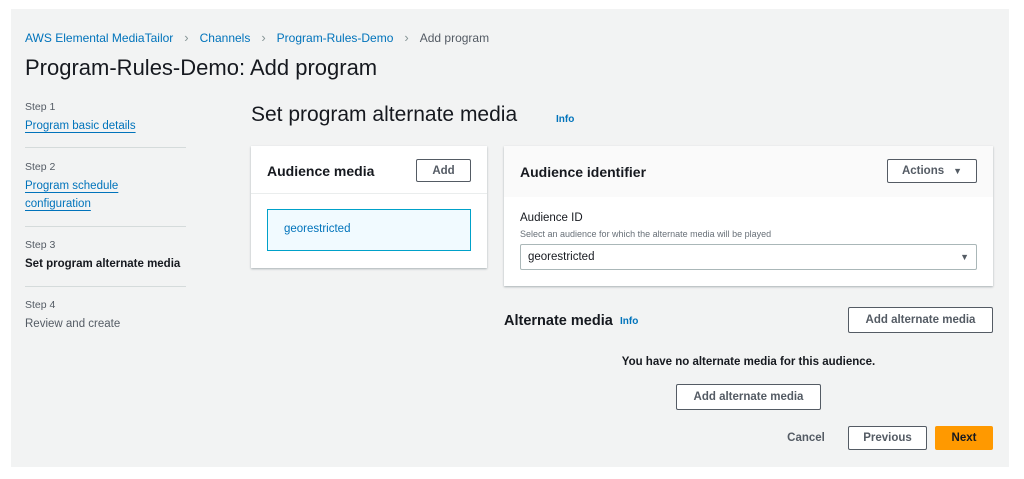  Describe the element at coordinates (71, 186) in the screenshot. I see `step-2-link-line1: Program schedule` at that location.